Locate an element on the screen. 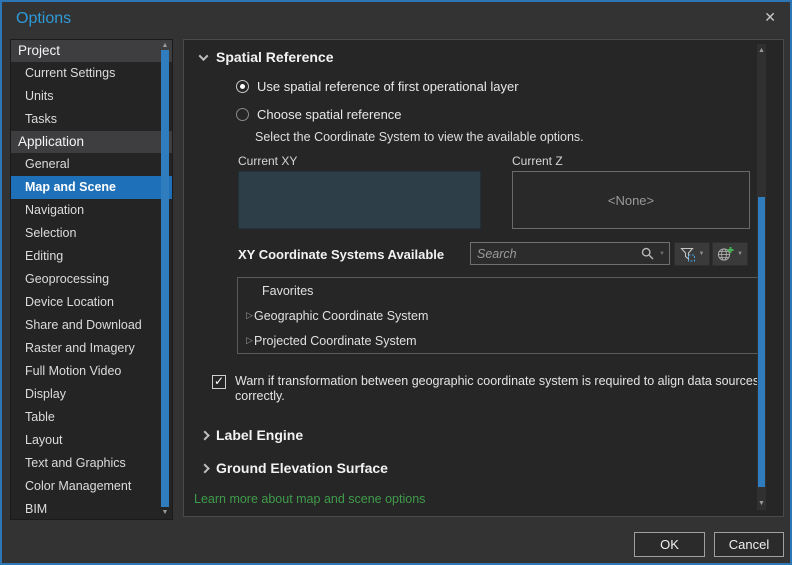  sidebar-scrollbar: ▲ ▼ is located at coordinates (165, 279).